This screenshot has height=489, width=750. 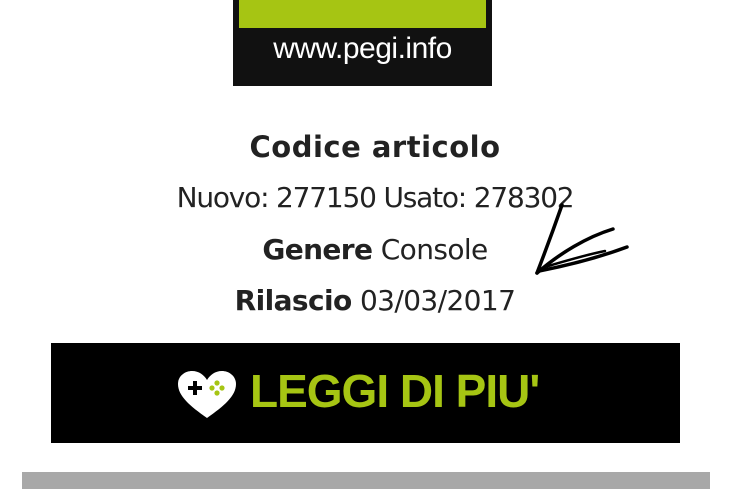 I want to click on pegi-url: www.pegi.info, so click(x=362, y=48).